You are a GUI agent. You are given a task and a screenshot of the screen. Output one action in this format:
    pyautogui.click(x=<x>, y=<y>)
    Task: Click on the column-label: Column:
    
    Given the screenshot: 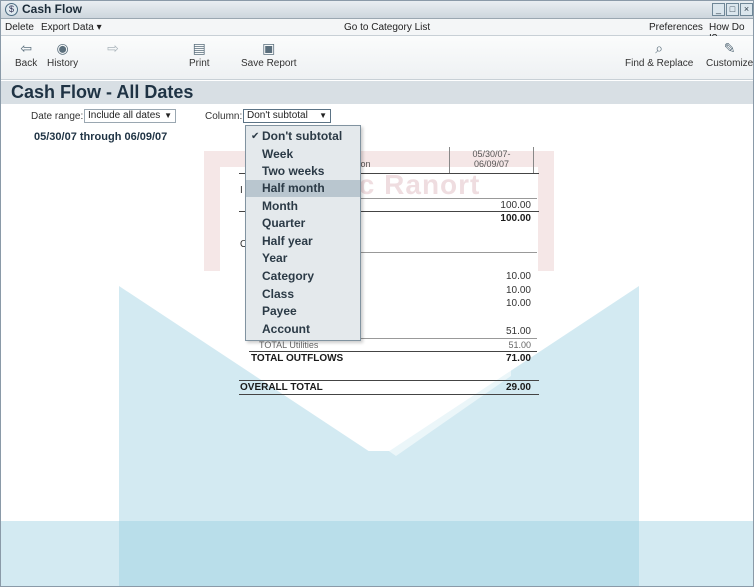 What is the action you would take?
    pyautogui.click(x=224, y=116)
    